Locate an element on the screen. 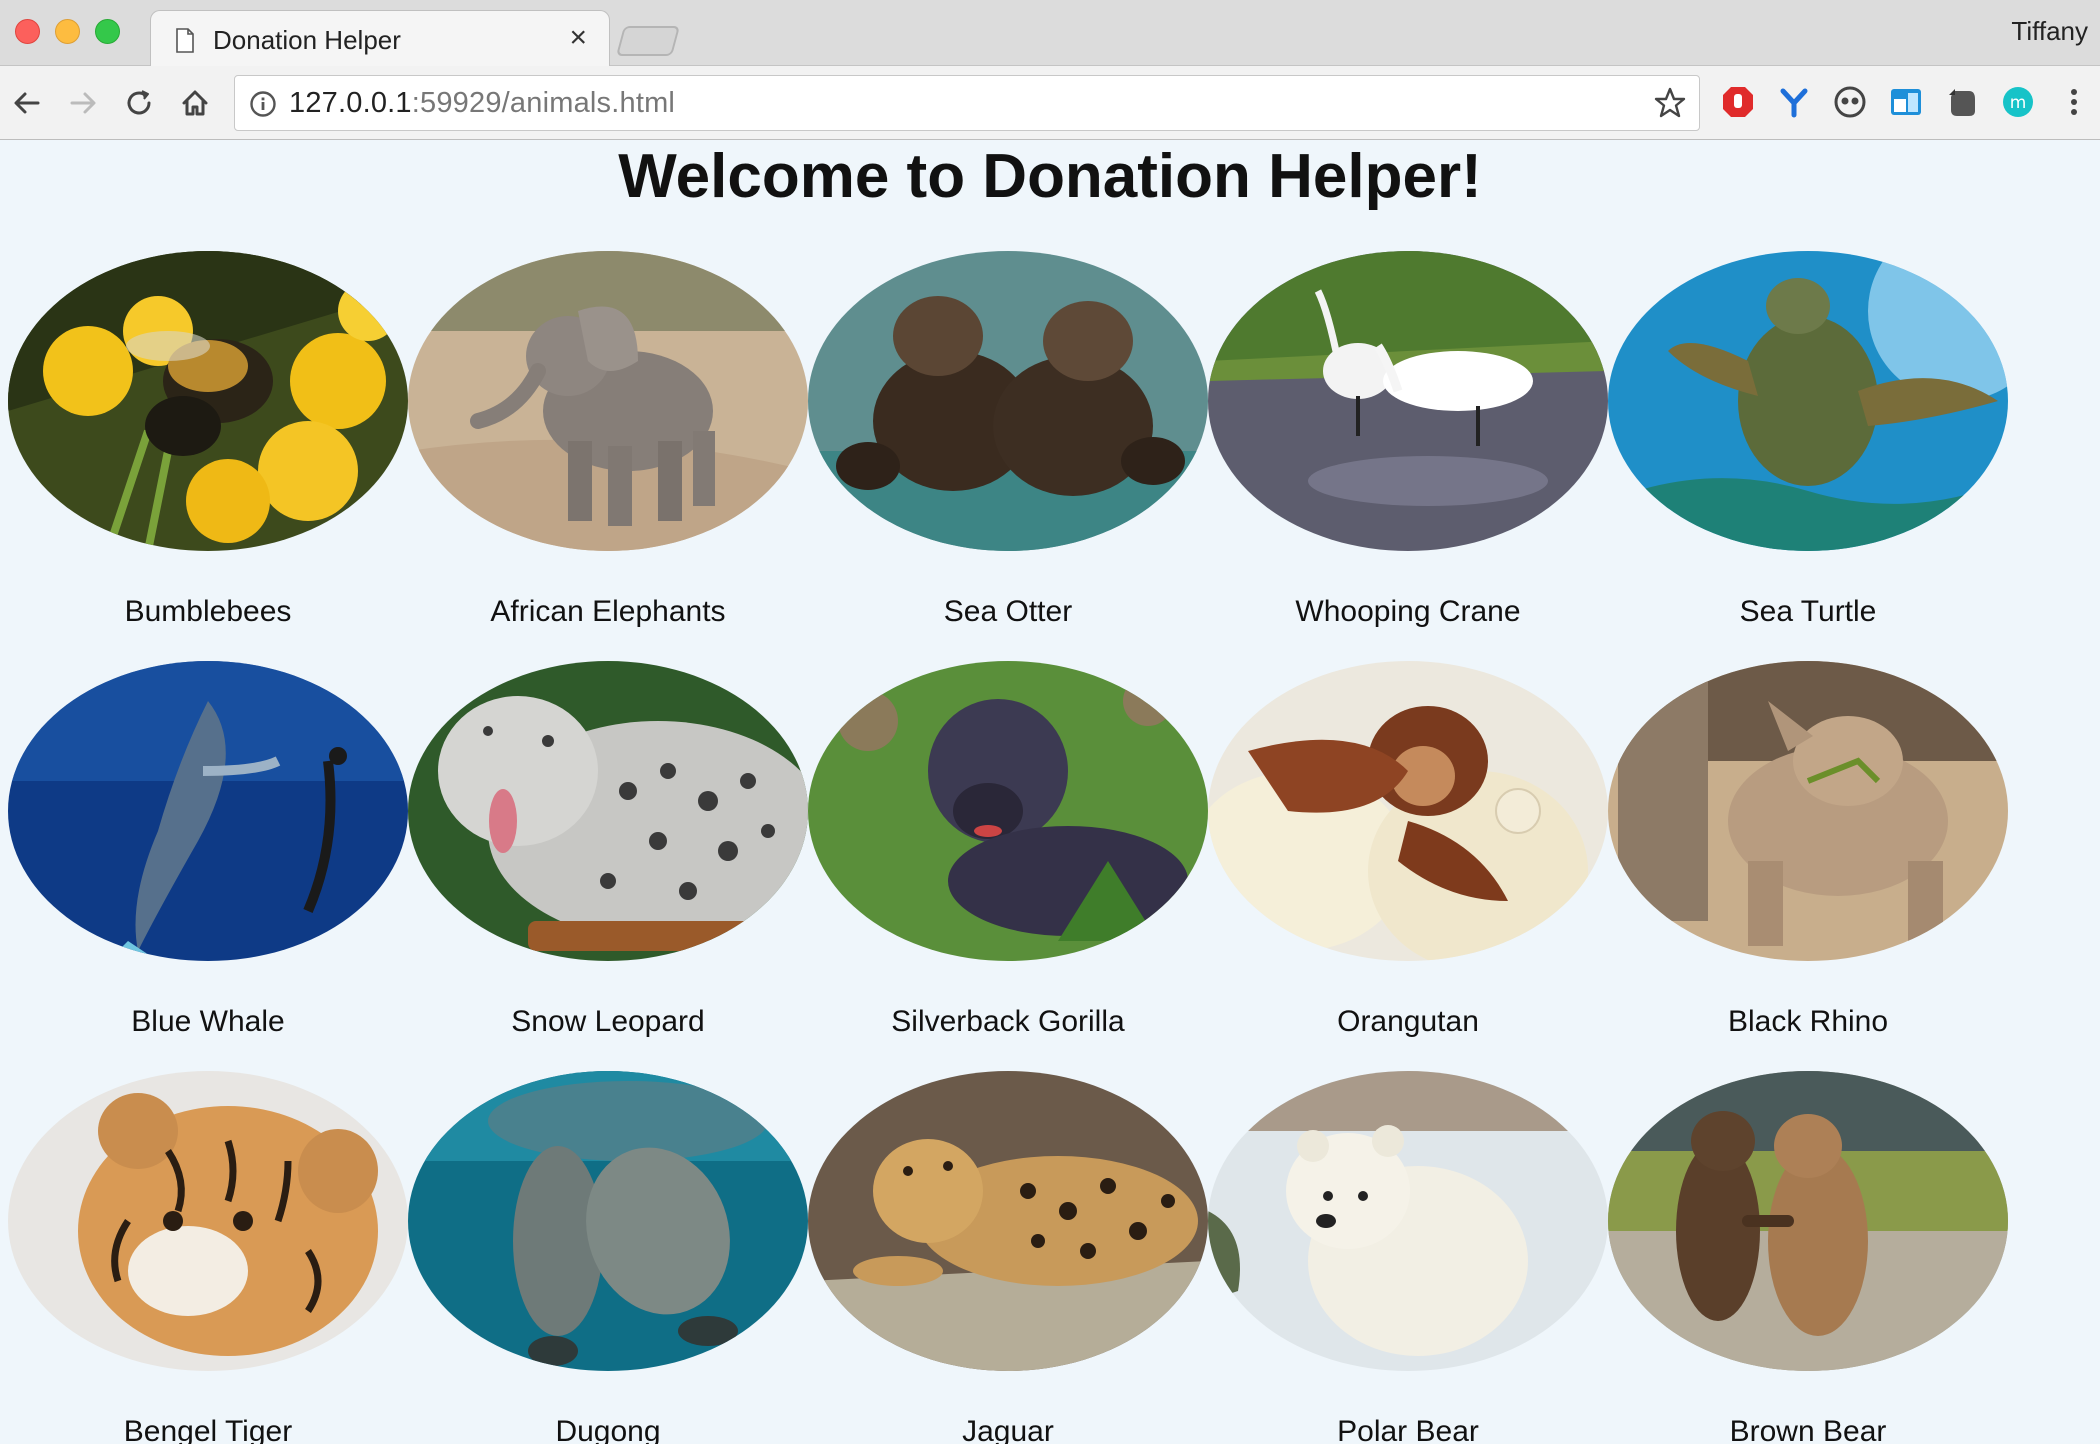 The width and height of the screenshot is (2100, 1444). black-rhino-photo is located at coordinates (1808, 811).